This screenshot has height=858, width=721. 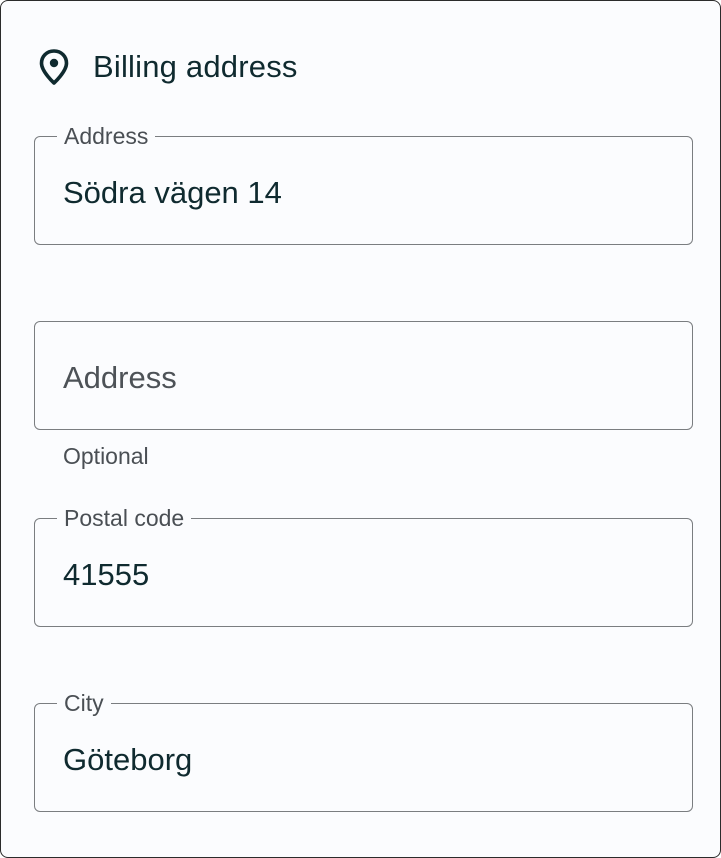 I want to click on city-value: Göteborg, so click(x=127, y=760).